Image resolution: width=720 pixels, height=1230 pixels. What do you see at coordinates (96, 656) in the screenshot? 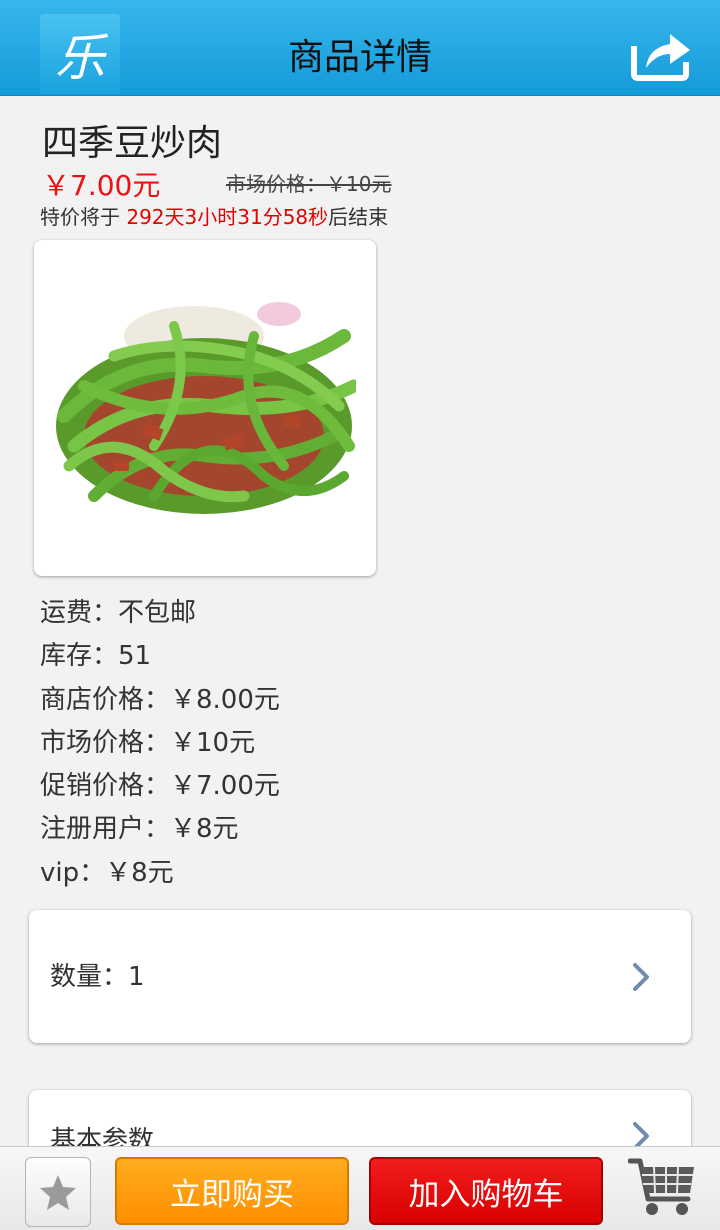
I see `stock-info: 库存：51` at bounding box center [96, 656].